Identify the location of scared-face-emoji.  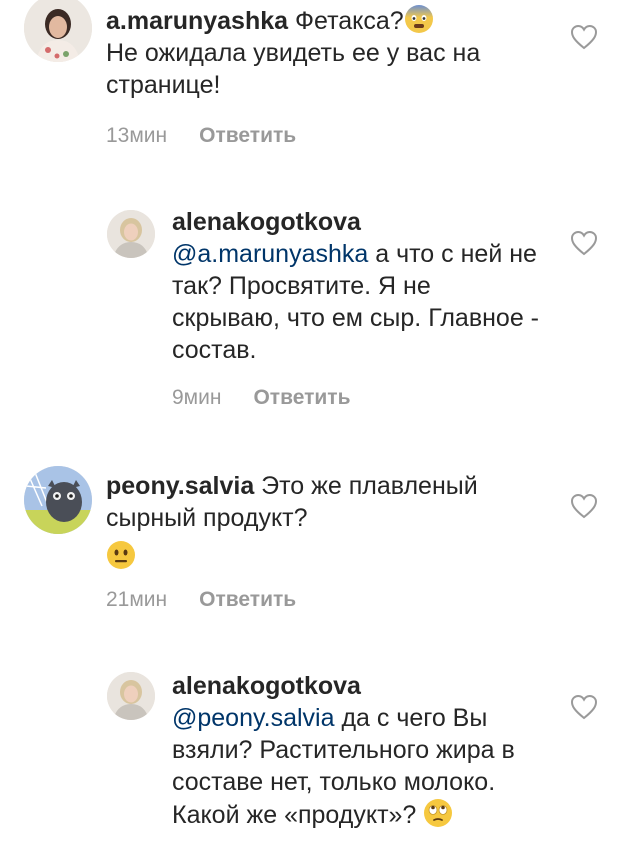
(418, 19).